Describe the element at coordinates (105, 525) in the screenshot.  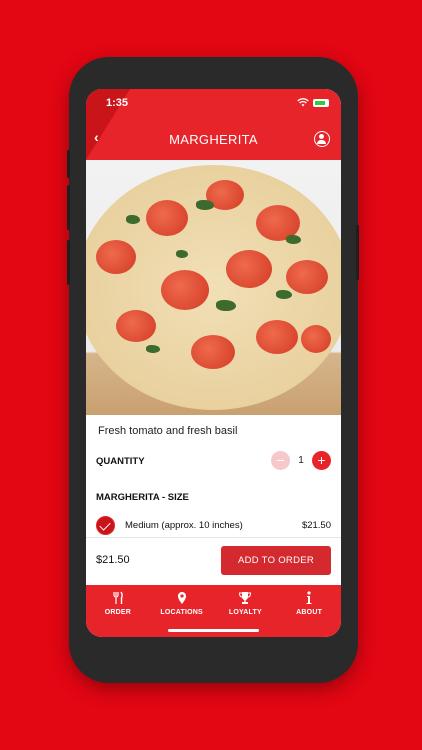
I see `size-option-check-icon` at that location.